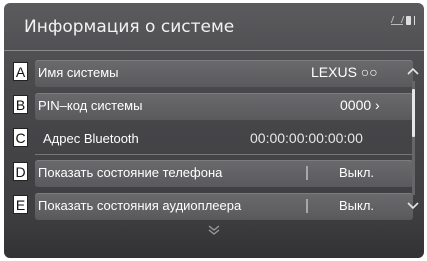  Describe the element at coordinates (413, 205) in the screenshot. I see `chevron-down-icon` at that location.